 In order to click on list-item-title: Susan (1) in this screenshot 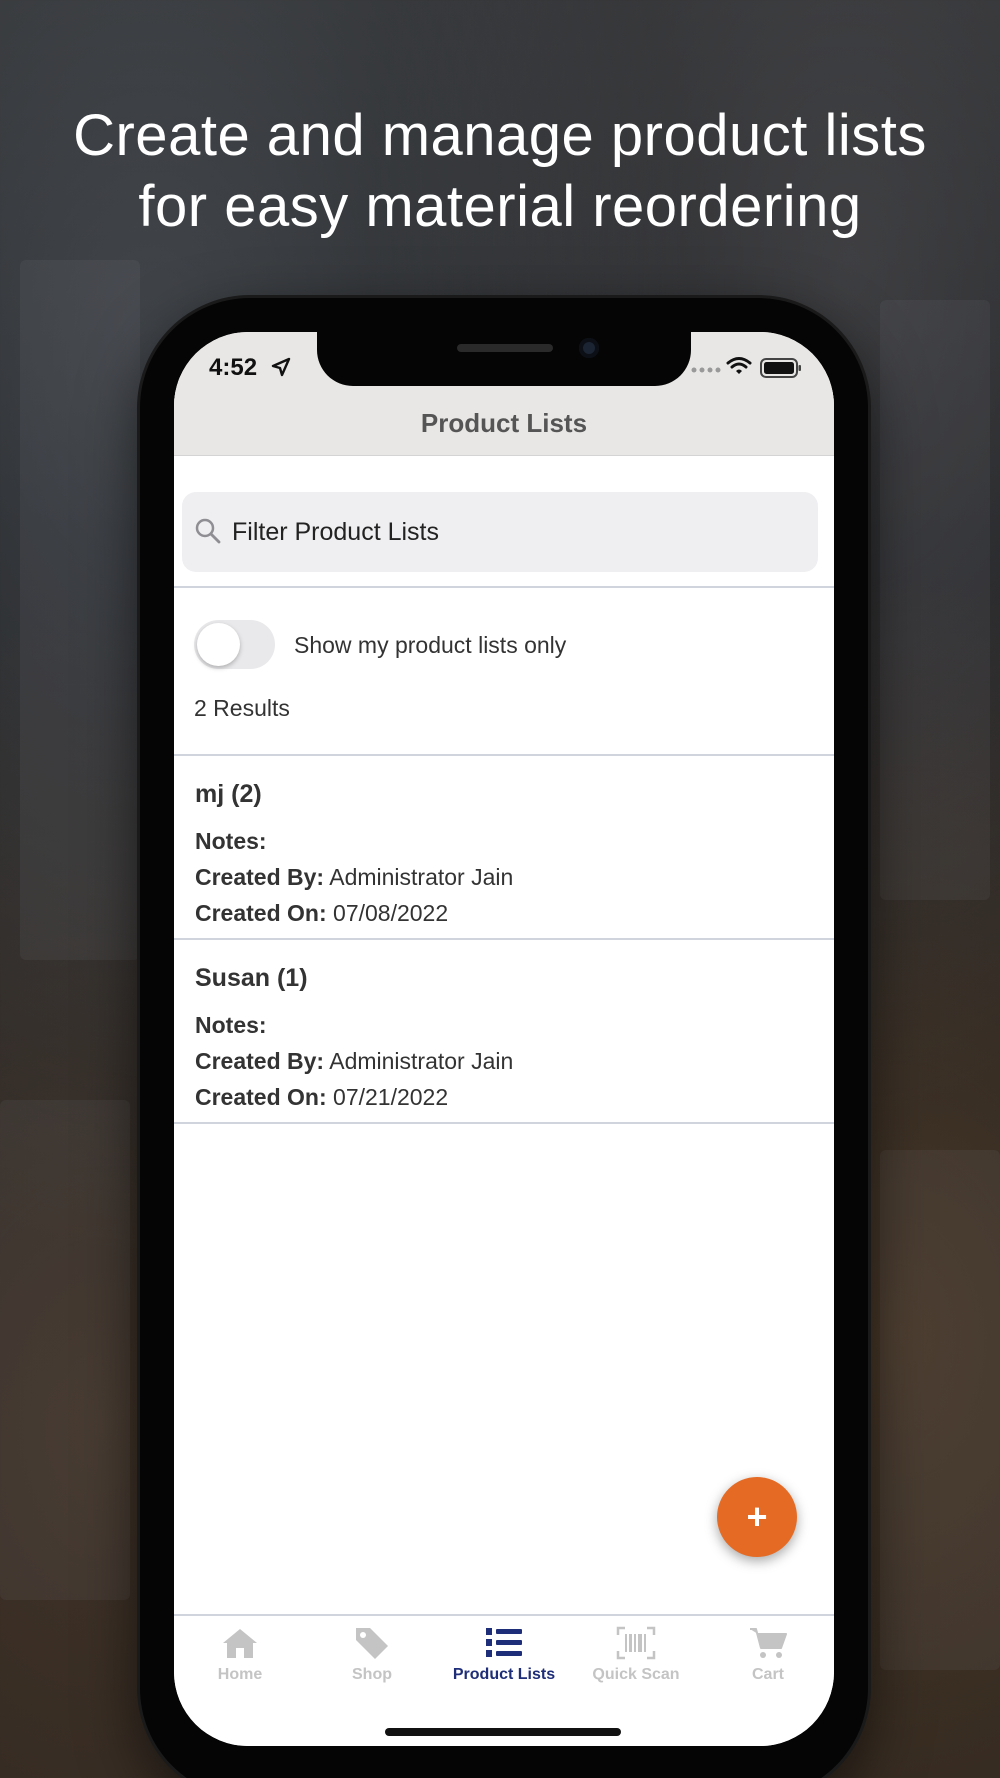, I will do `click(251, 978)`.